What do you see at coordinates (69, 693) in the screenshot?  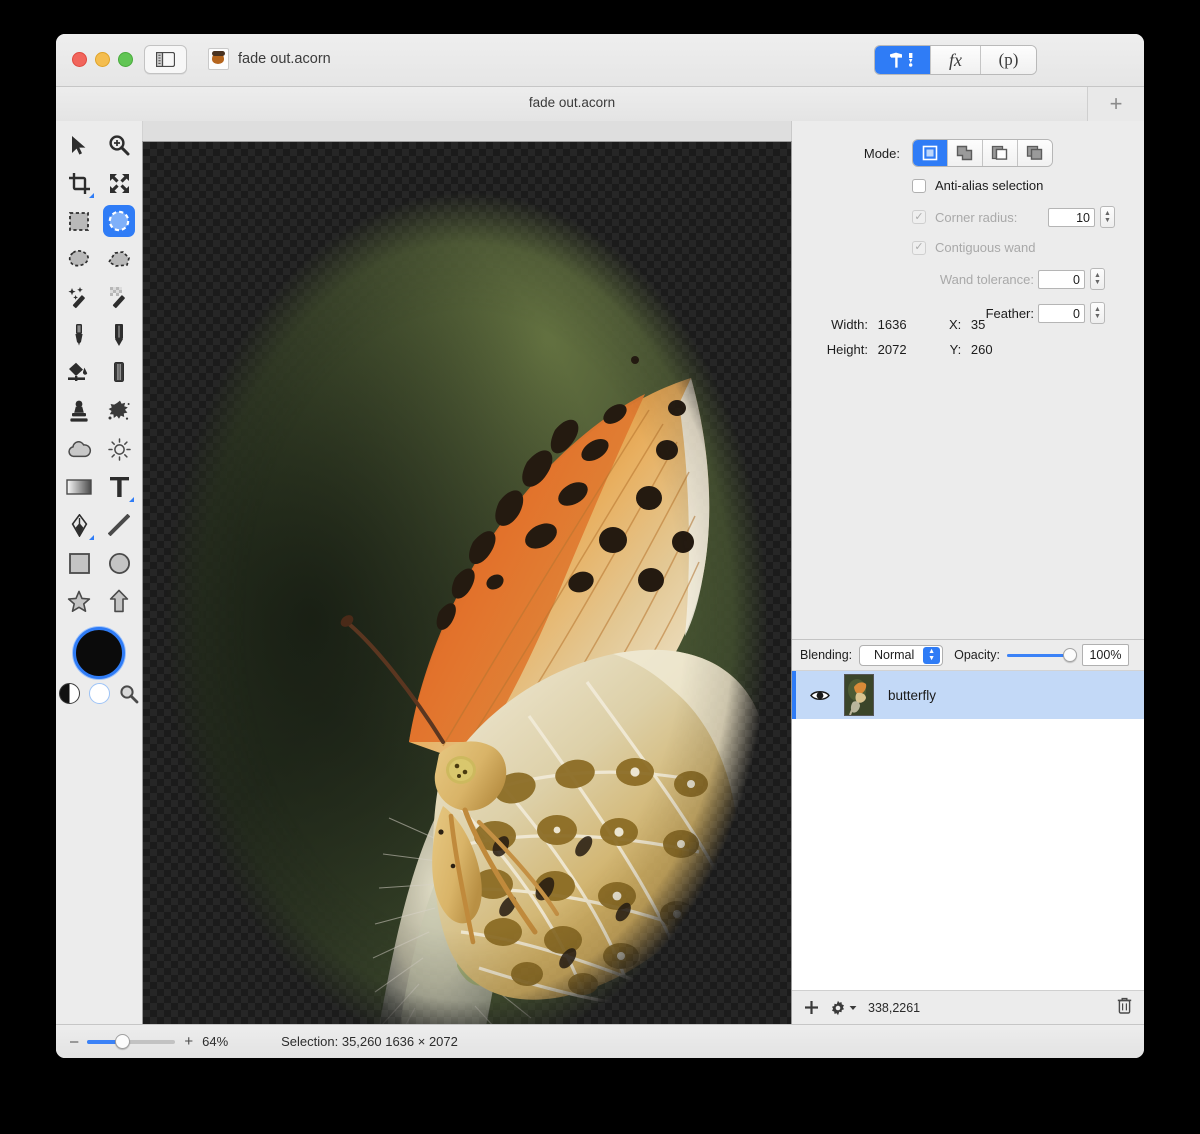 I see `swap-colors-icon` at bounding box center [69, 693].